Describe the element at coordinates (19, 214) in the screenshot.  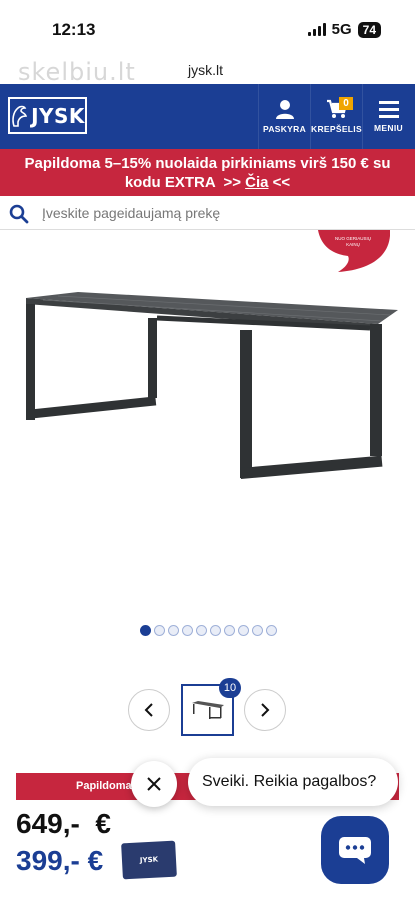
I see `search-icon` at that location.